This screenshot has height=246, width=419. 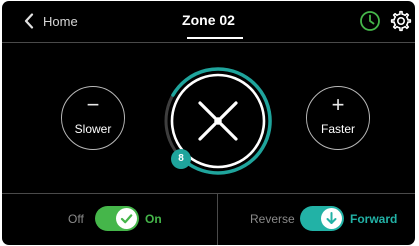 I want to click on gear-icon, so click(x=401, y=21).